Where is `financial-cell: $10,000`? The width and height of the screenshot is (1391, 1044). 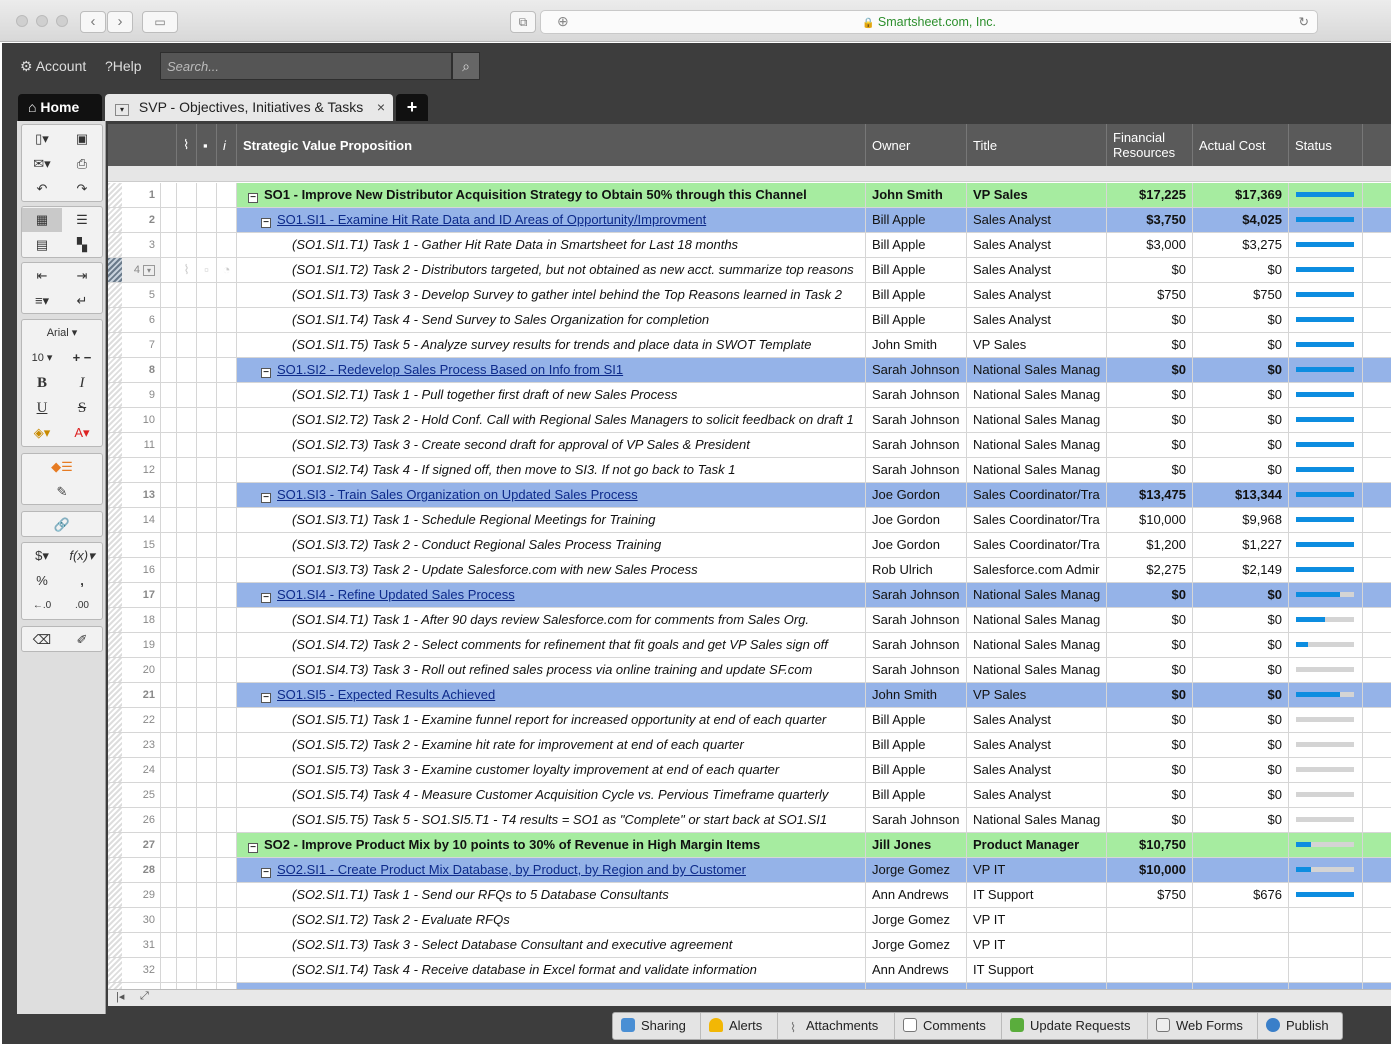 financial-cell: $10,000 is located at coordinates (1150, 870).